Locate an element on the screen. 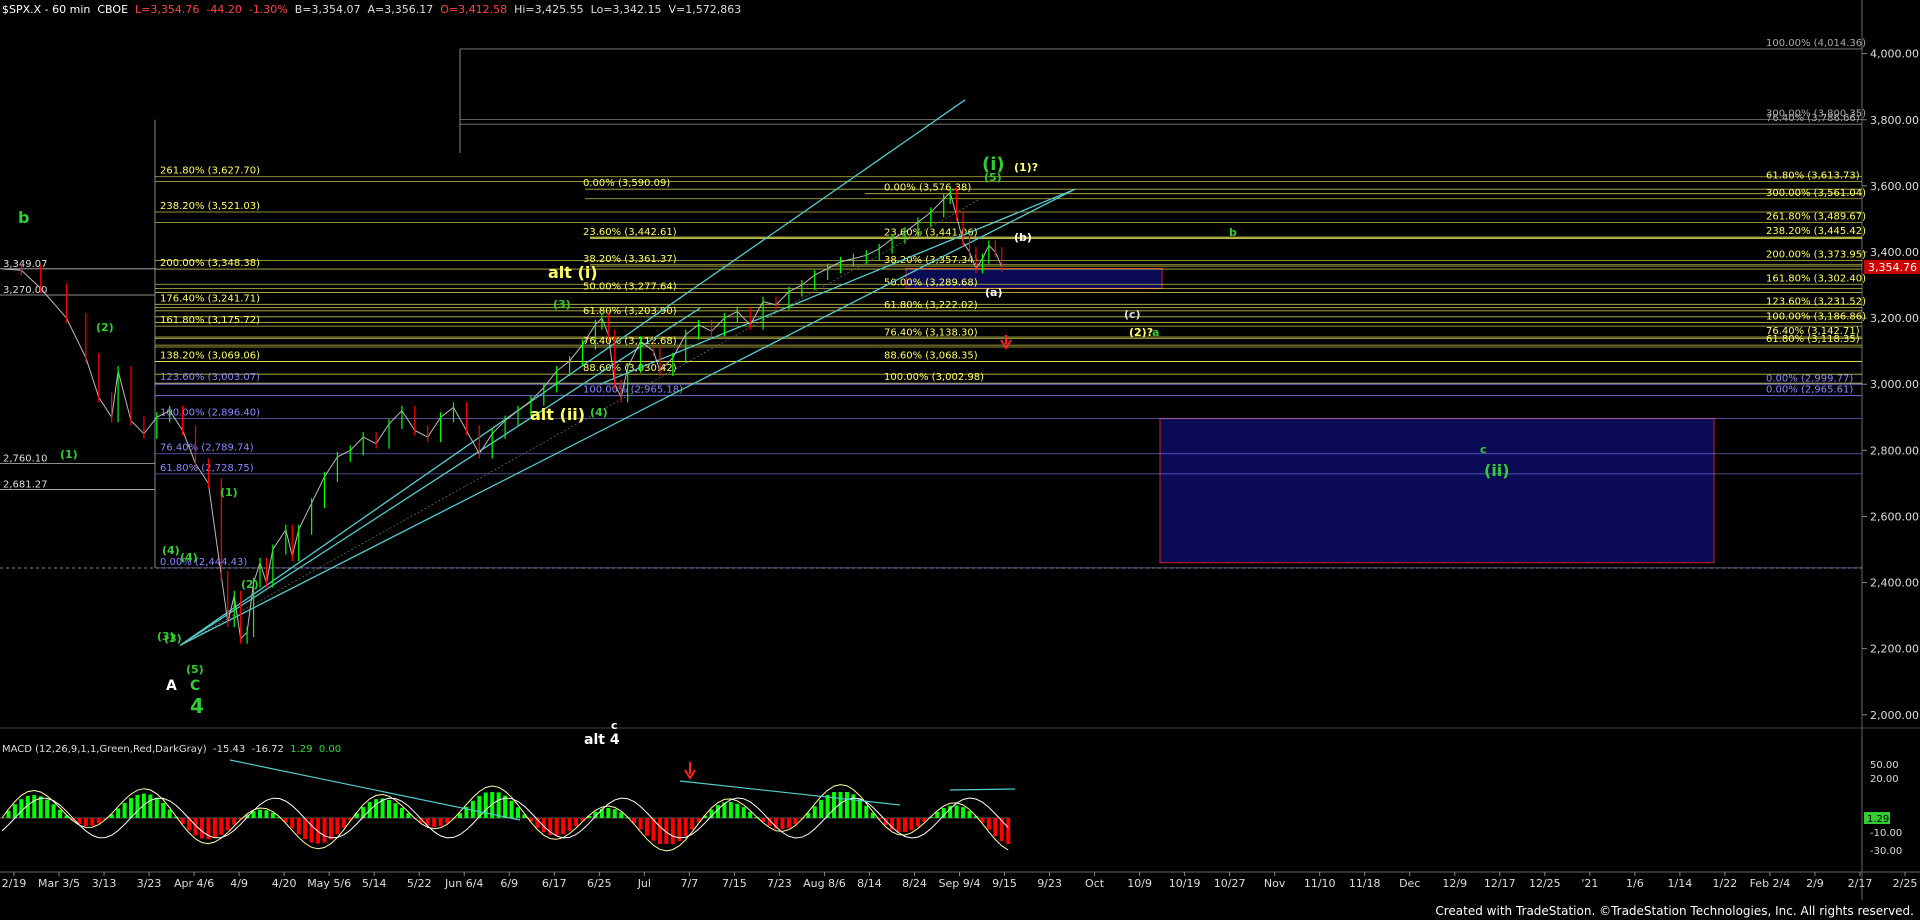  x-tick-label: 1/6 is located at coordinates (1635, 883).